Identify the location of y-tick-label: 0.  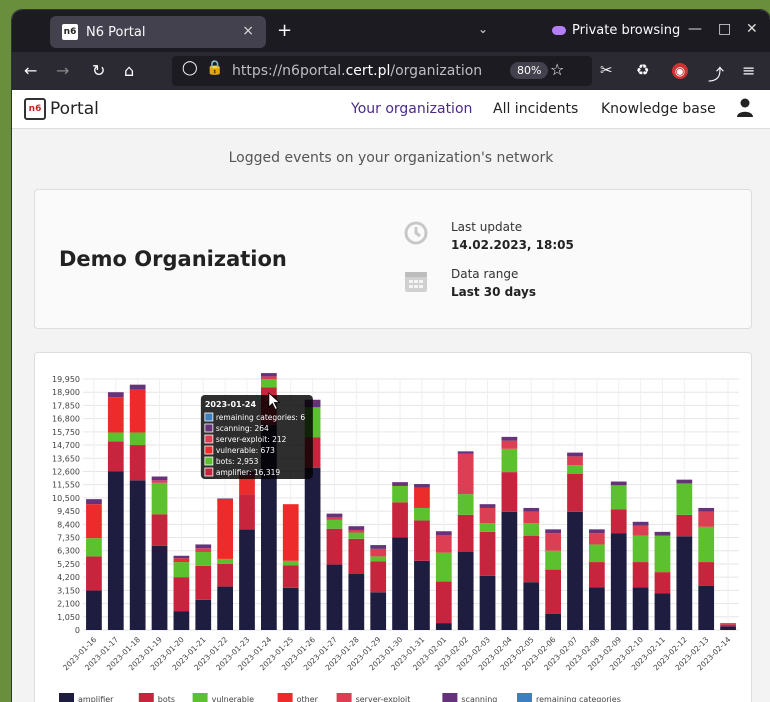
(77, 630).